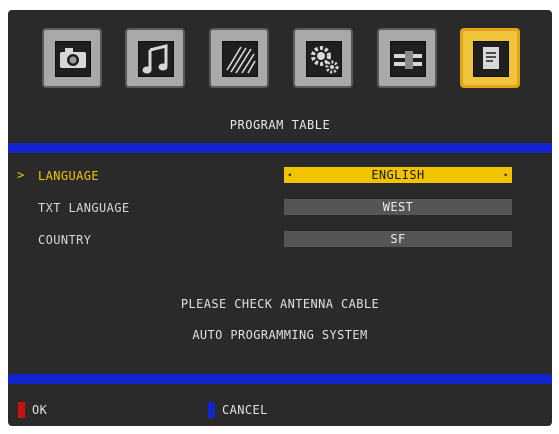 Image resolution: width=559 pixels, height=434 pixels. I want to click on language-label: LANGUAGE, so click(68, 176).